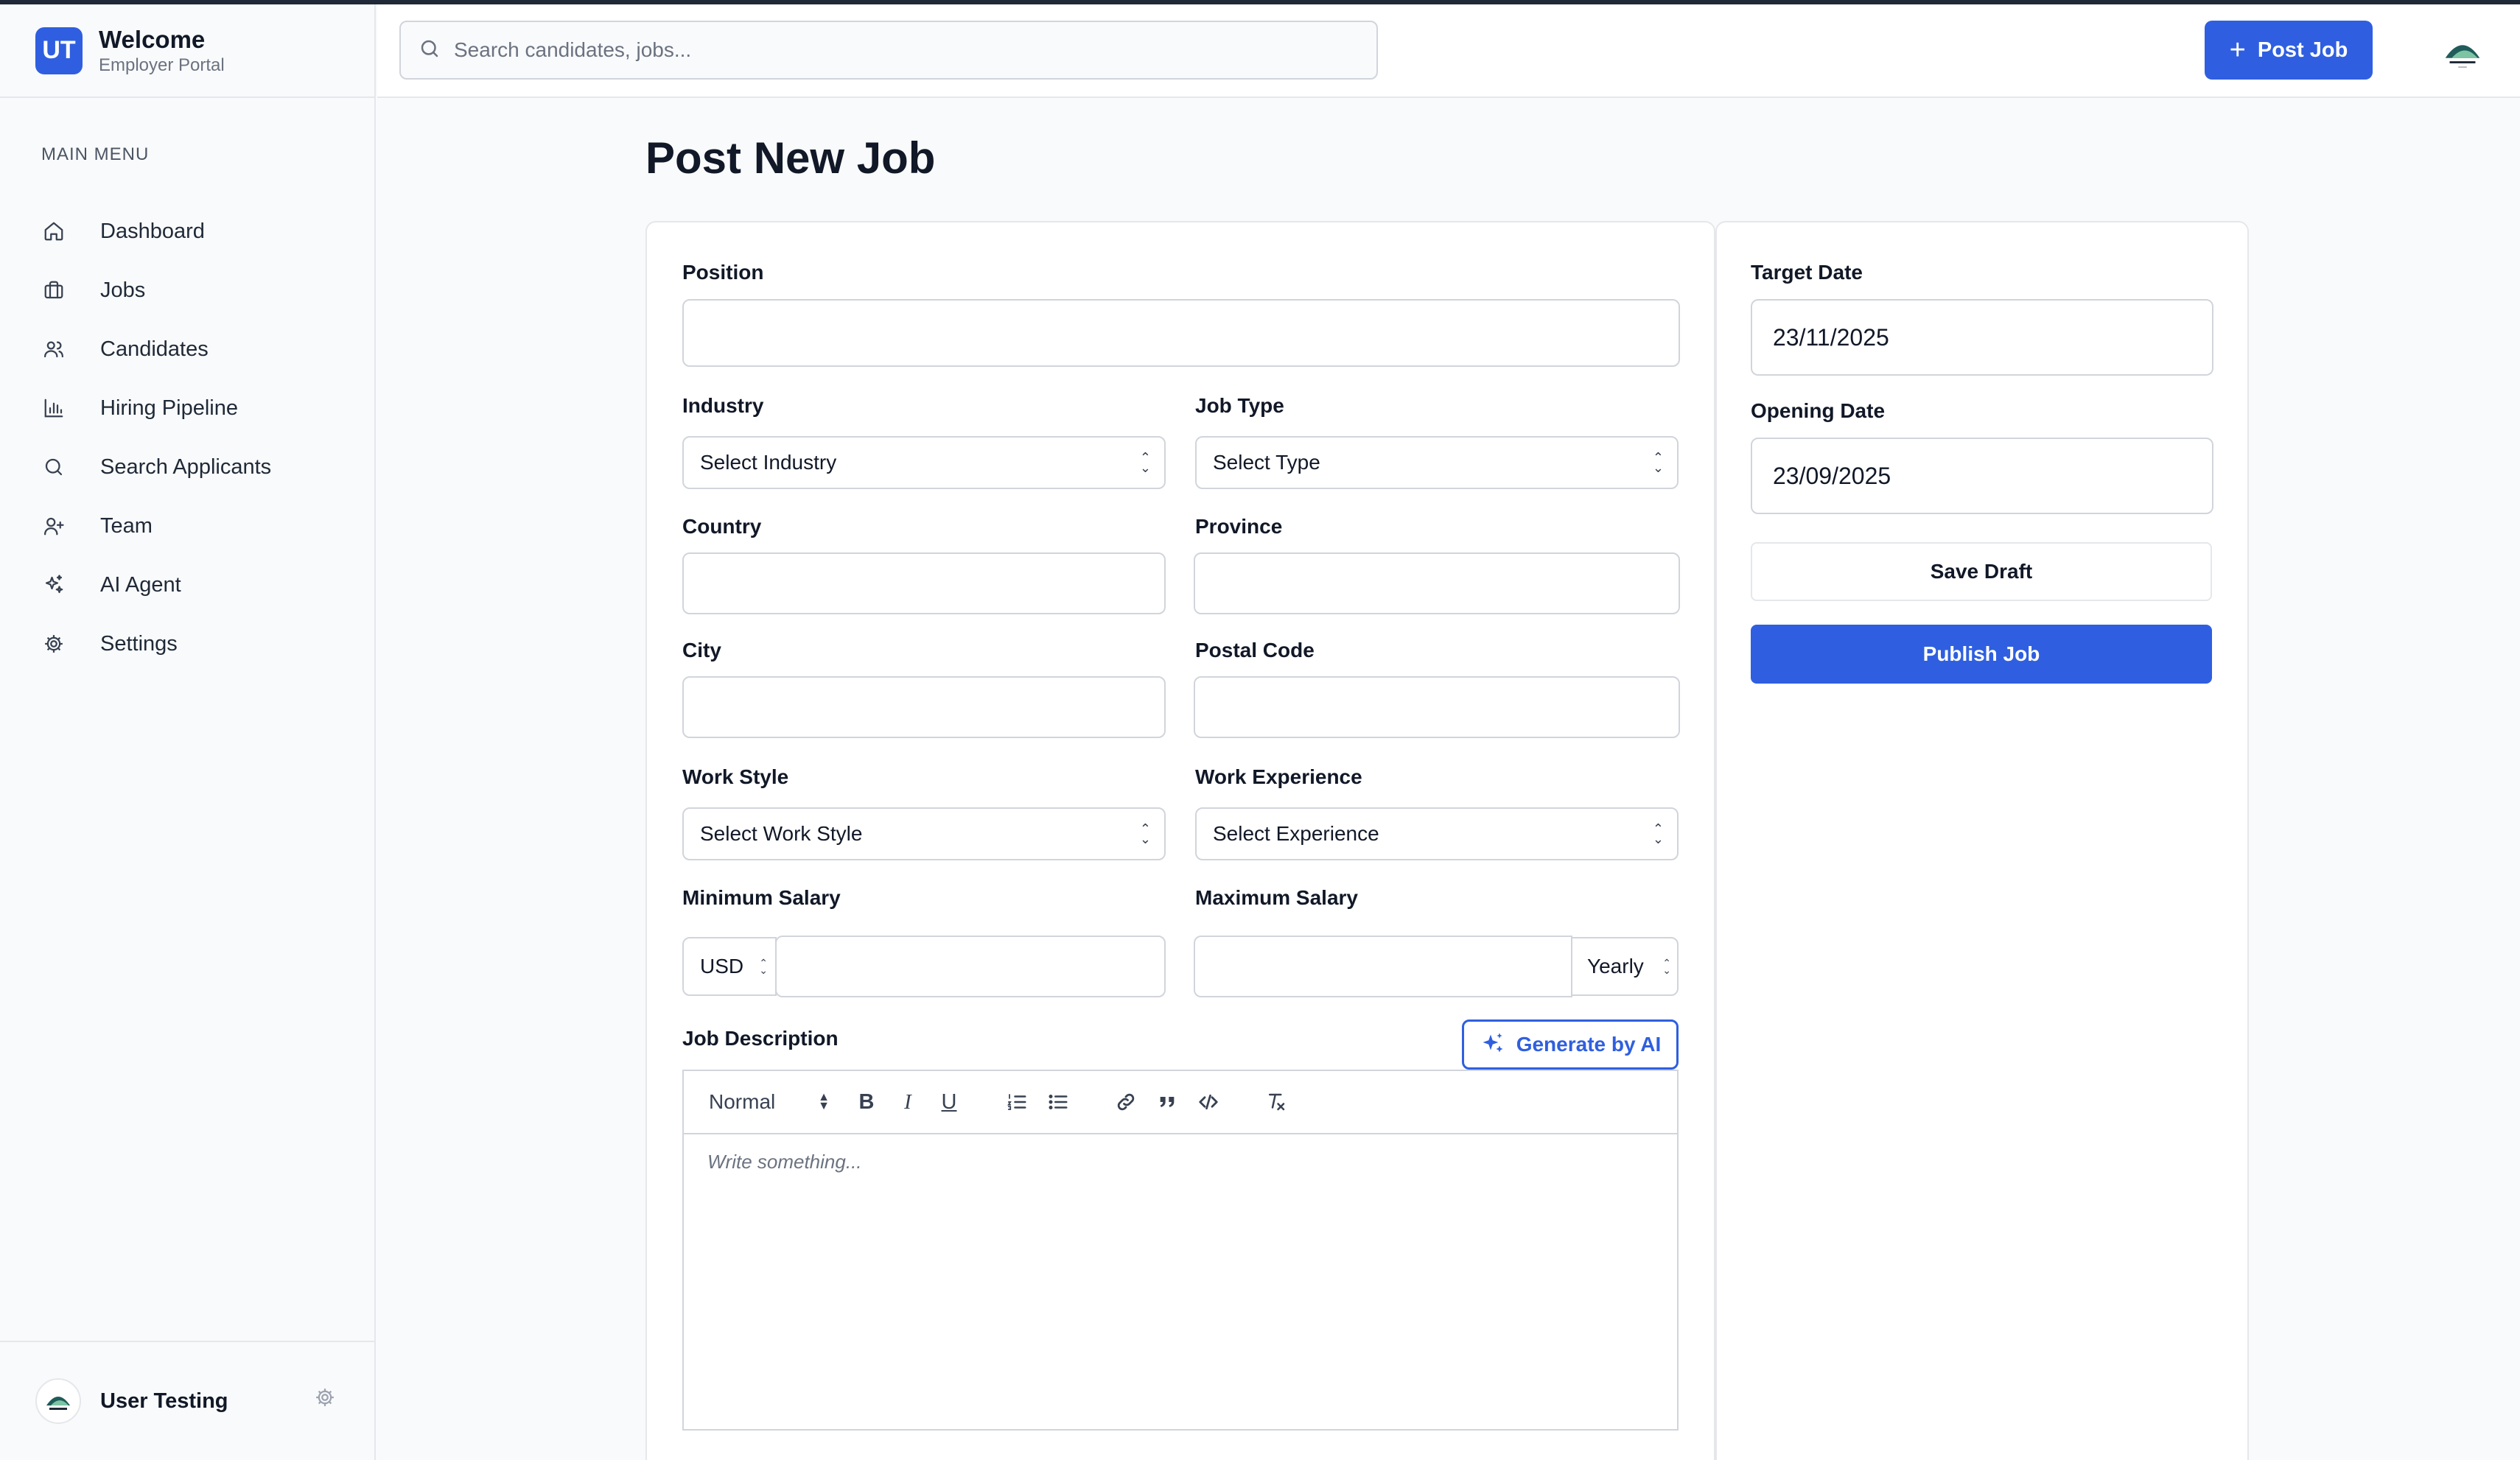  I want to click on home-icon, so click(53, 231).